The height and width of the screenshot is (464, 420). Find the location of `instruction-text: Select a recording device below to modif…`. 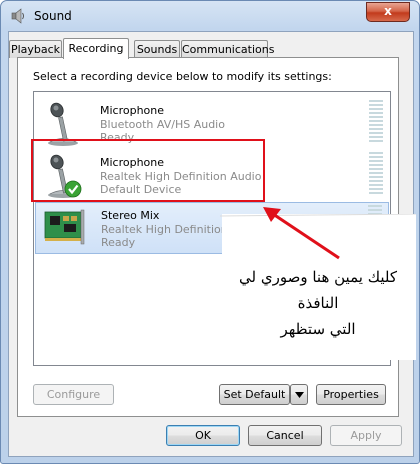

instruction-text: Select a recording device below to modif… is located at coordinates (182, 76).